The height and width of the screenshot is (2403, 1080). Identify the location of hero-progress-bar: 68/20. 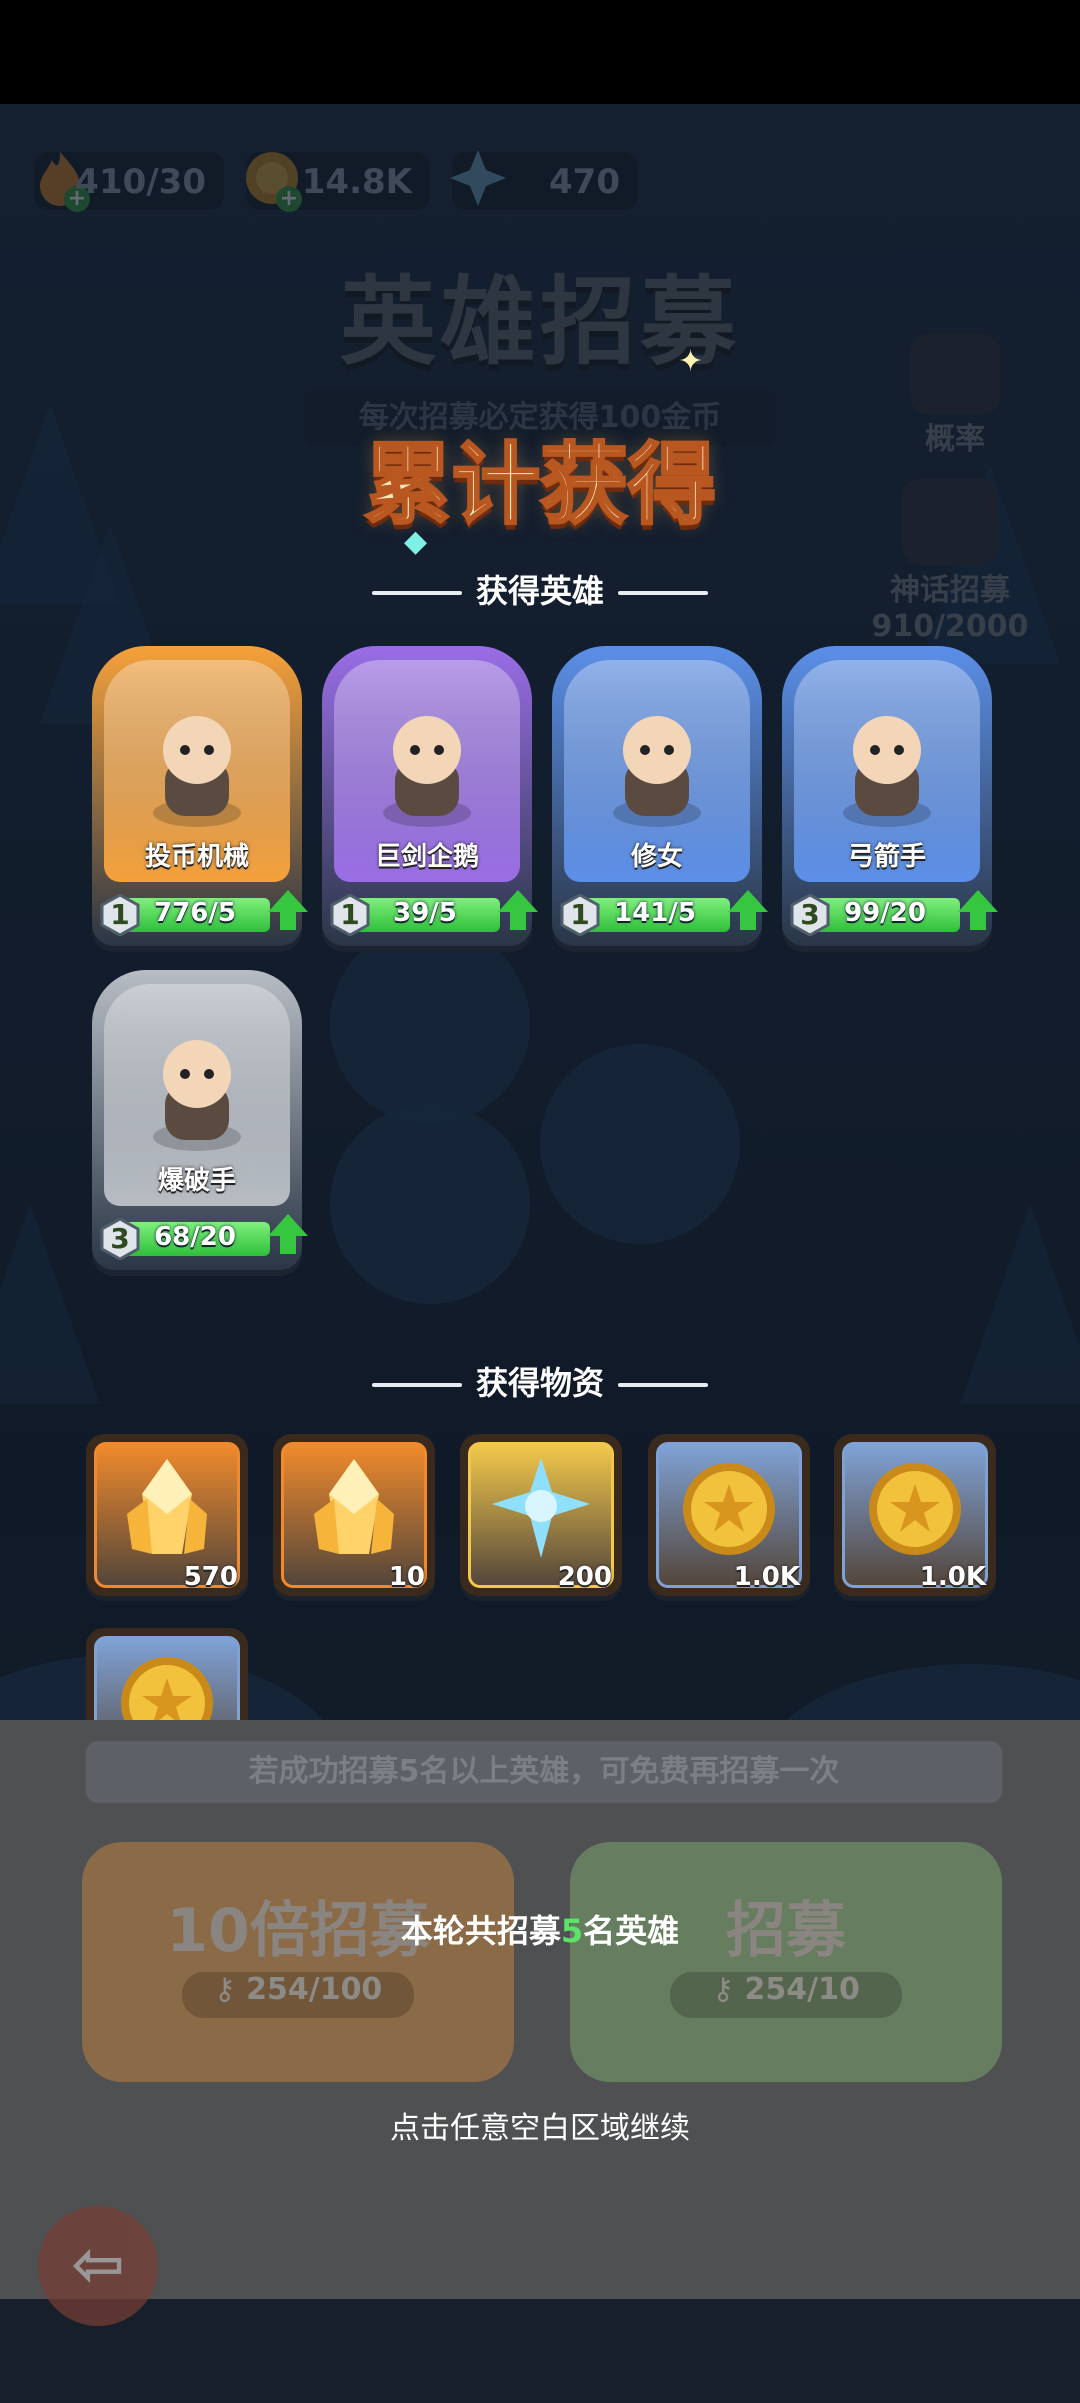
(195, 1239).